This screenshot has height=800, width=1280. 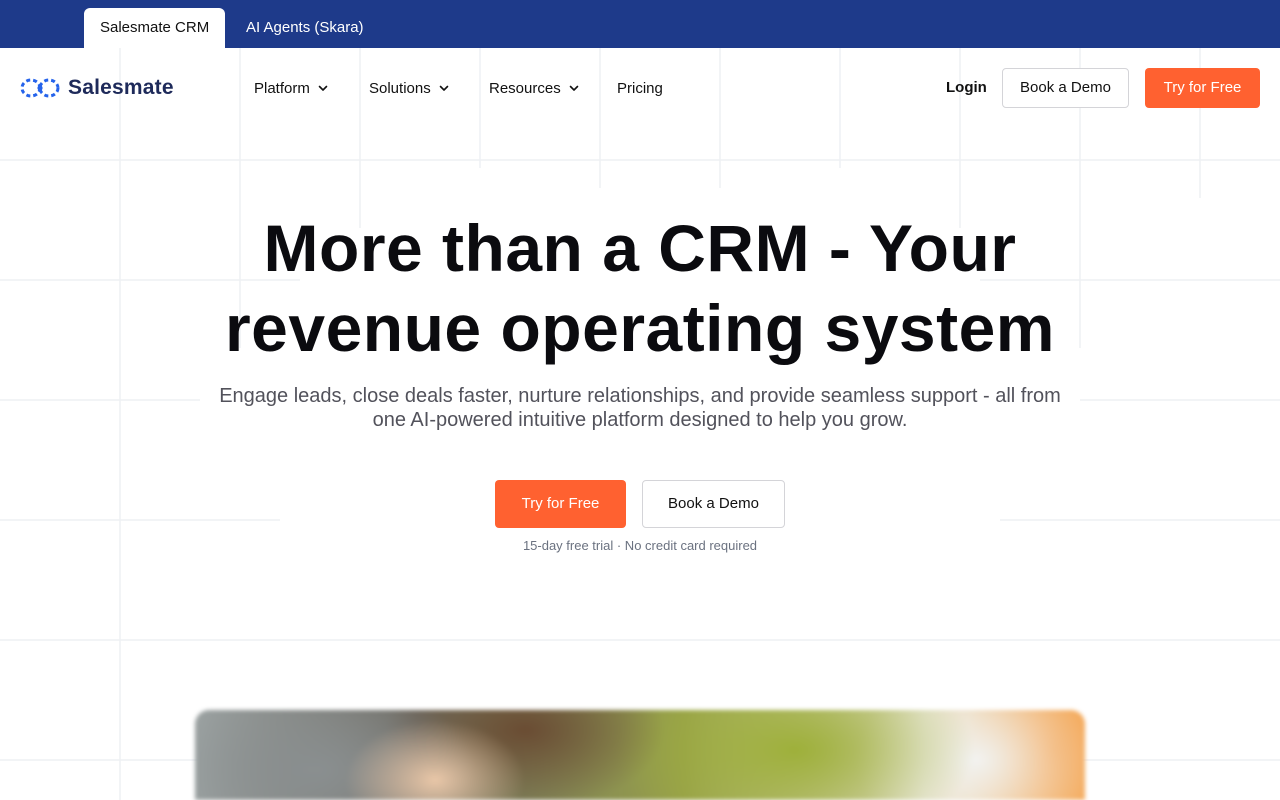 I want to click on book-demo-button-hero: Book a Demo, so click(x=713, y=504).